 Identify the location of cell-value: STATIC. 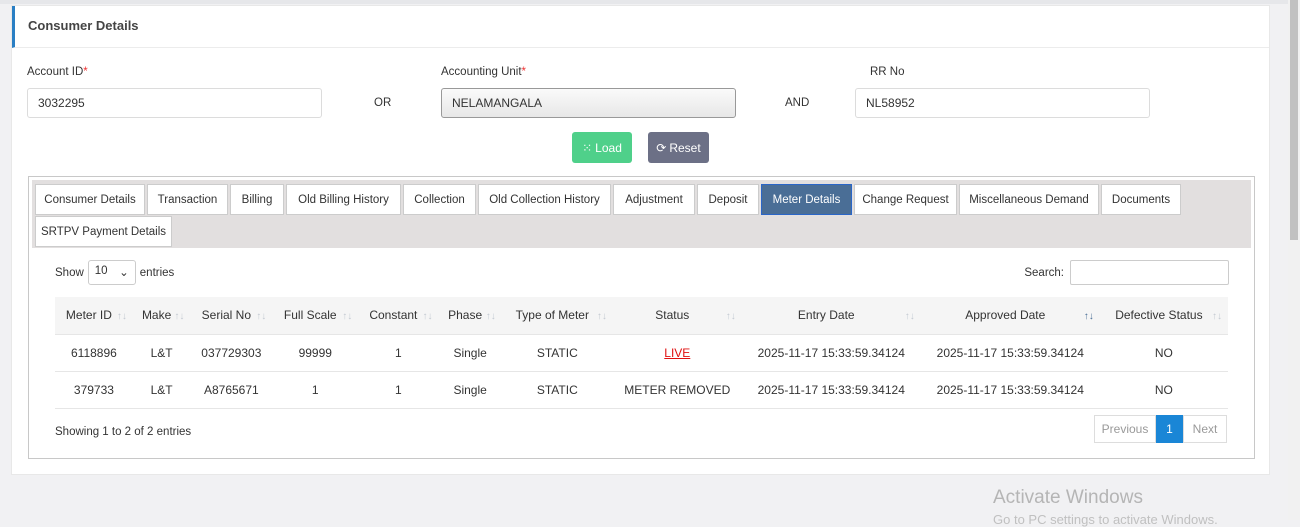
(557, 352).